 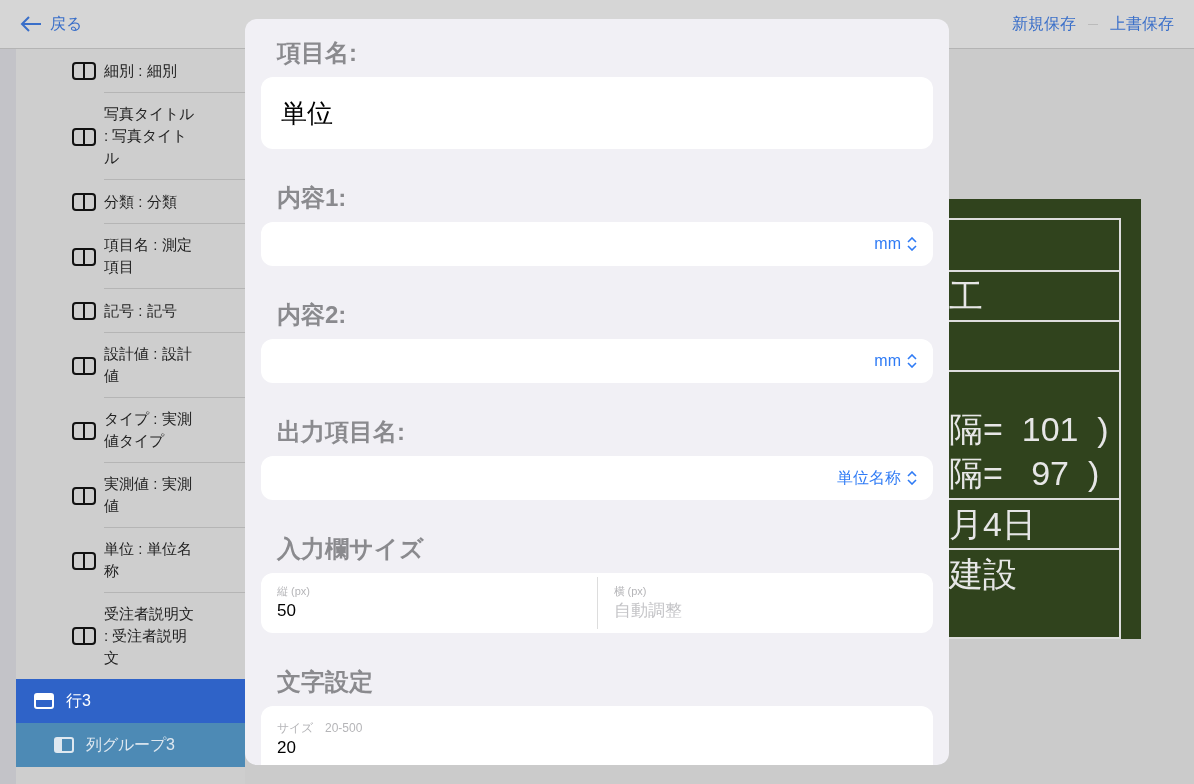 I want to click on back-arrow-icon, so click(x=31, y=24).